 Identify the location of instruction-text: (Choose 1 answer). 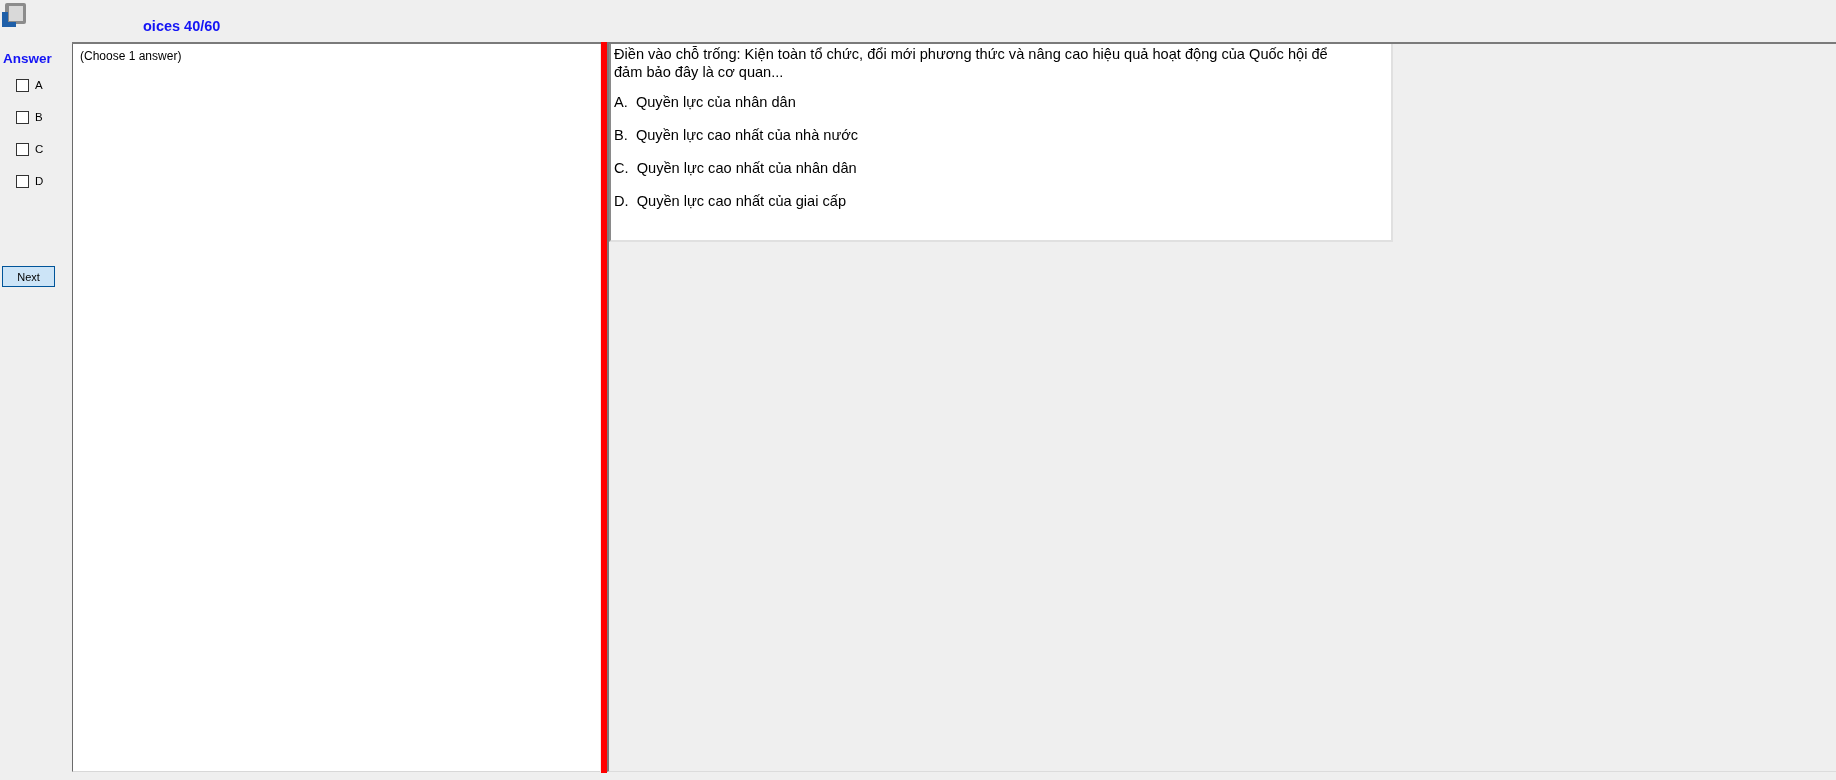
(131, 56).